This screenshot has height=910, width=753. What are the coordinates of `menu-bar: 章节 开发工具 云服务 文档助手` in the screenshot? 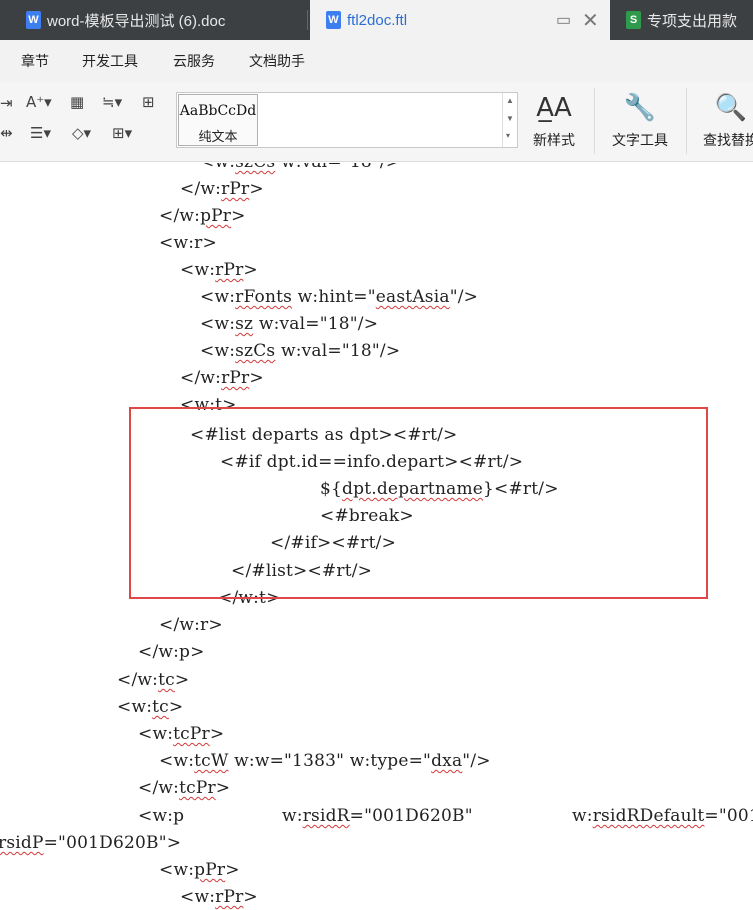 It's located at (376, 61).